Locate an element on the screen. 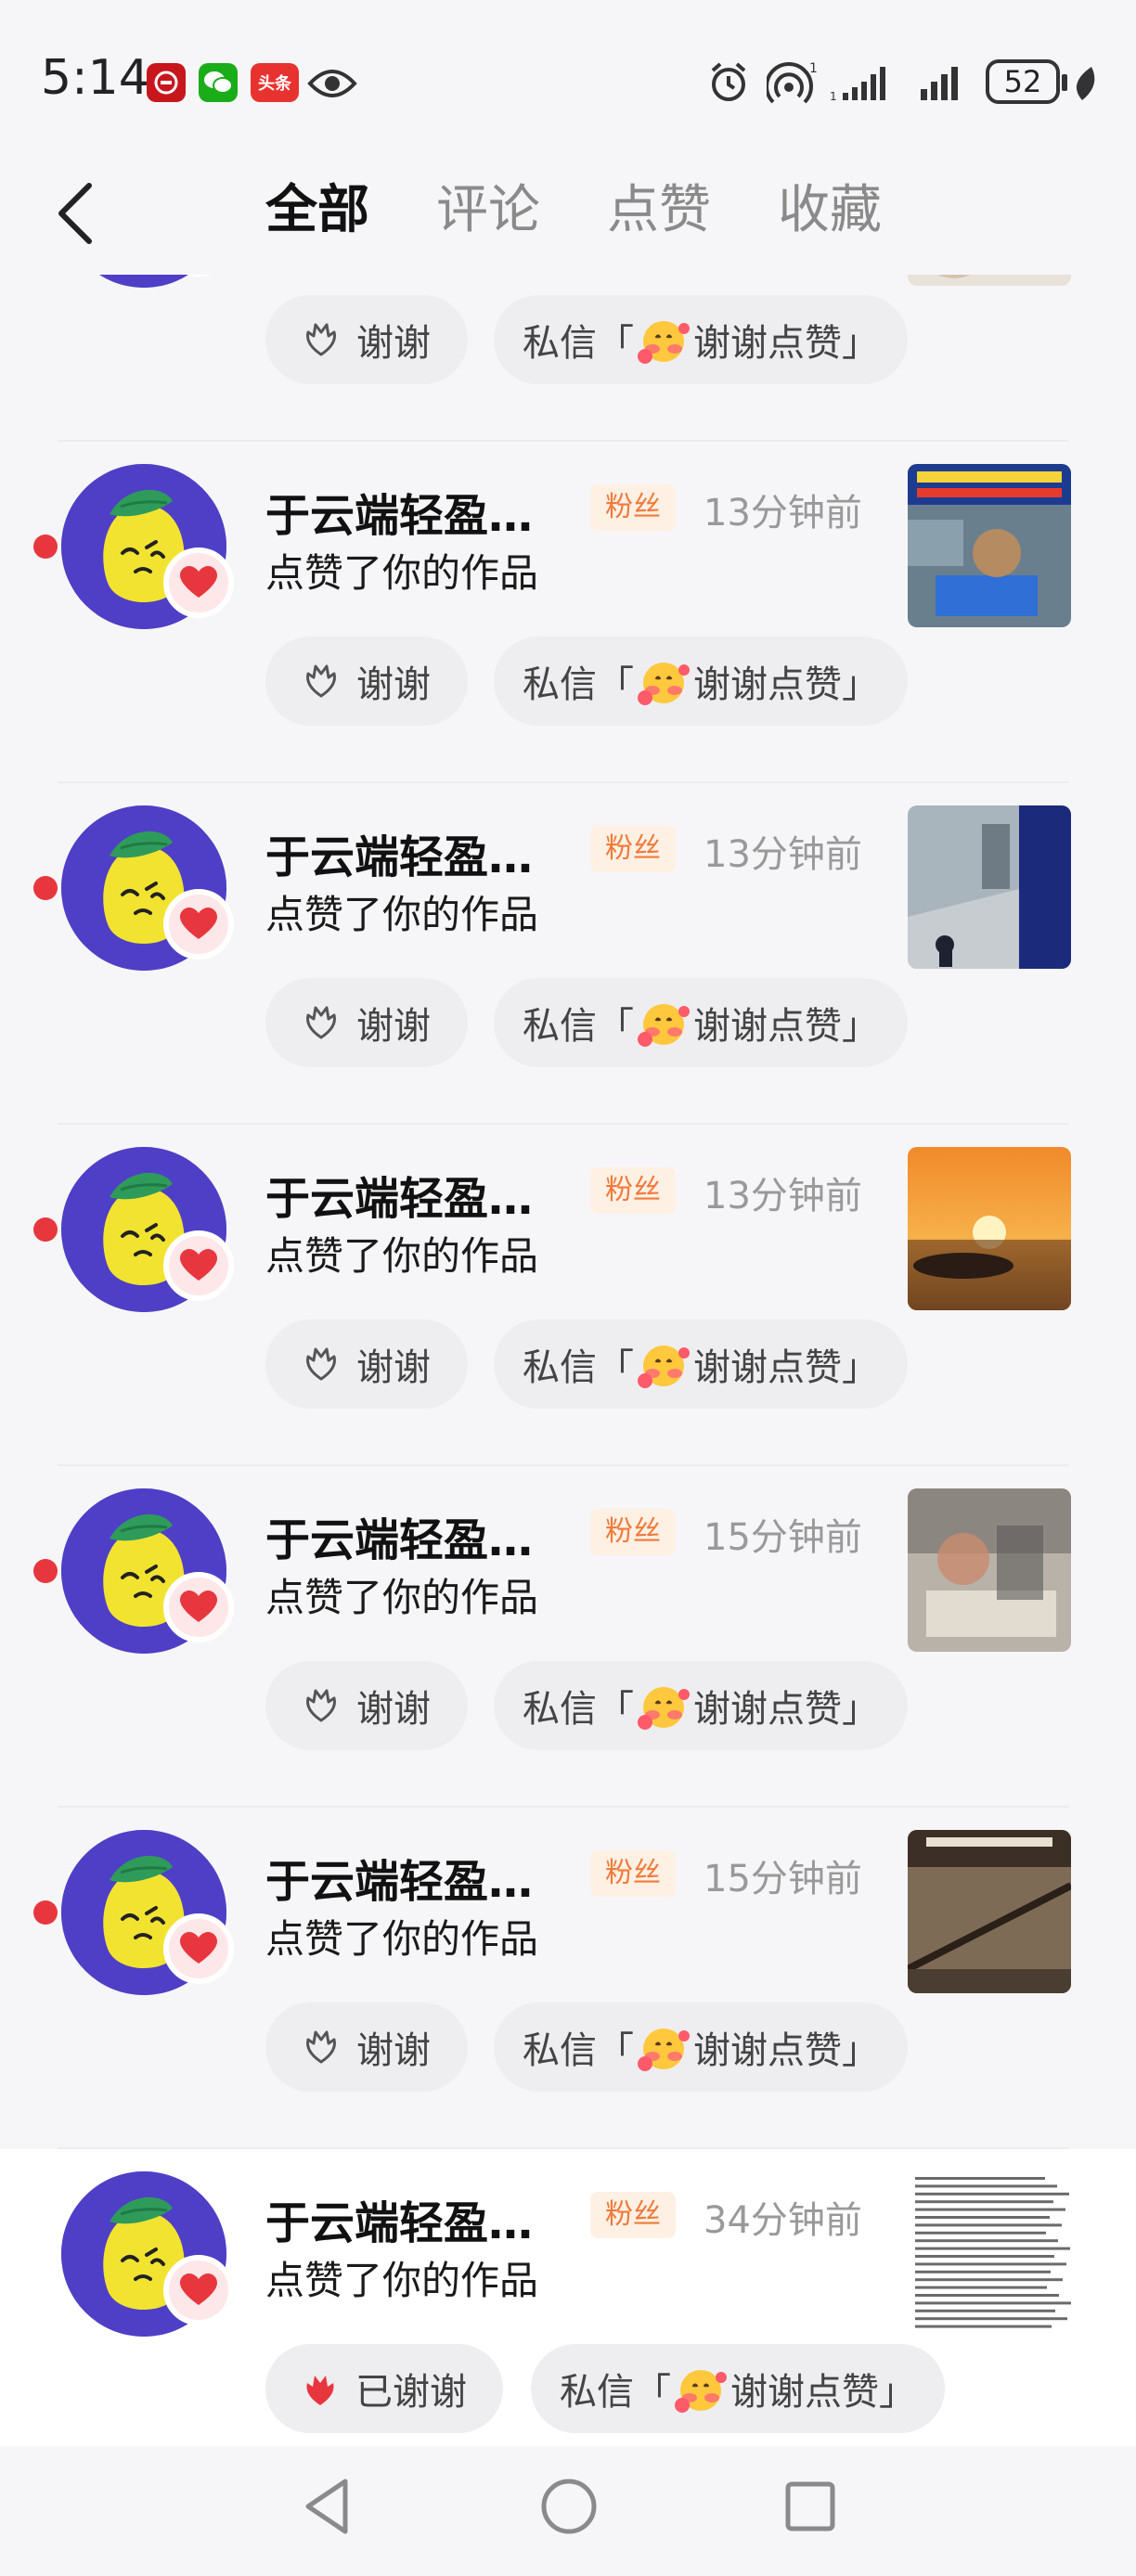 The width and height of the screenshot is (1136, 2576). tab-comments: 评论 is located at coordinates (488, 210).